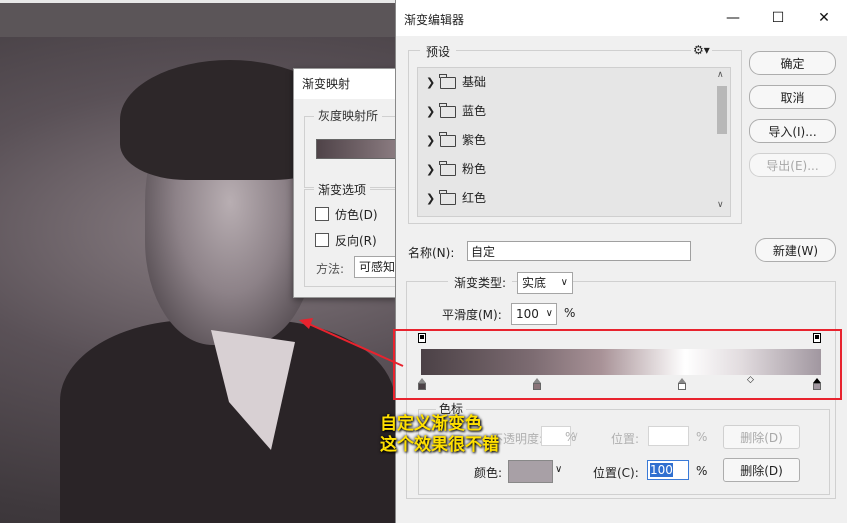  Describe the element at coordinates (733, 18) in the screenshot. I see `minimize-icon: —` at that location.